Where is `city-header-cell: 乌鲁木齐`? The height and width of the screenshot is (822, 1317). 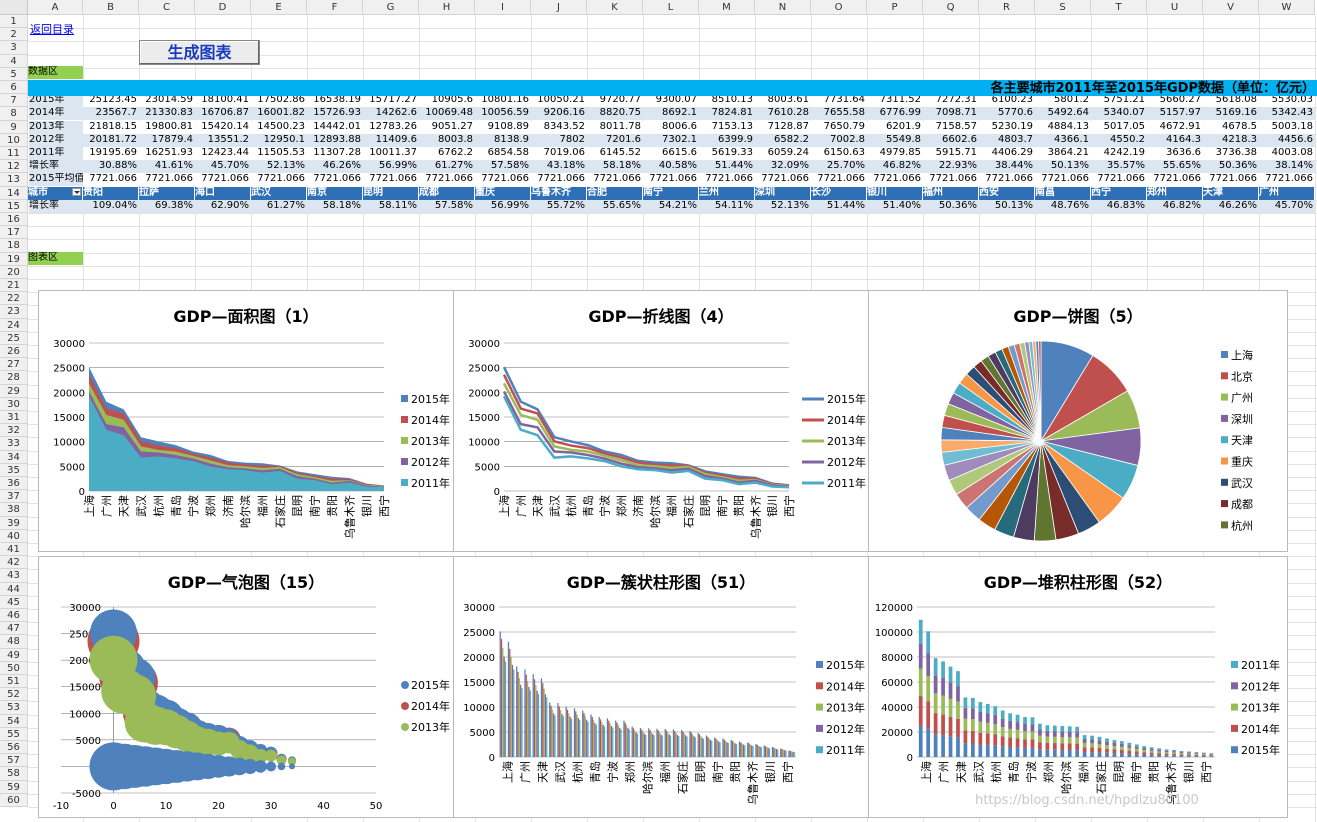
city-header-cell: 乌鲁木齐 is located at coordinates (559, 193).